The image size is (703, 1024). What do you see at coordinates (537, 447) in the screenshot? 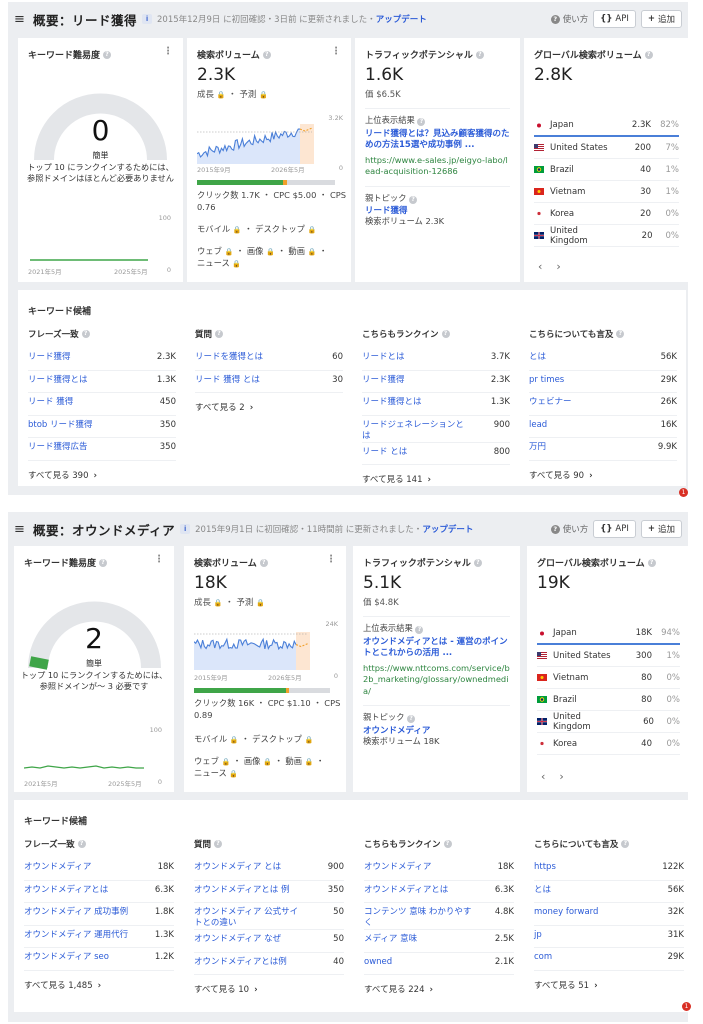
I see `keyword-link: 万円` at bounding box center [537, 447].